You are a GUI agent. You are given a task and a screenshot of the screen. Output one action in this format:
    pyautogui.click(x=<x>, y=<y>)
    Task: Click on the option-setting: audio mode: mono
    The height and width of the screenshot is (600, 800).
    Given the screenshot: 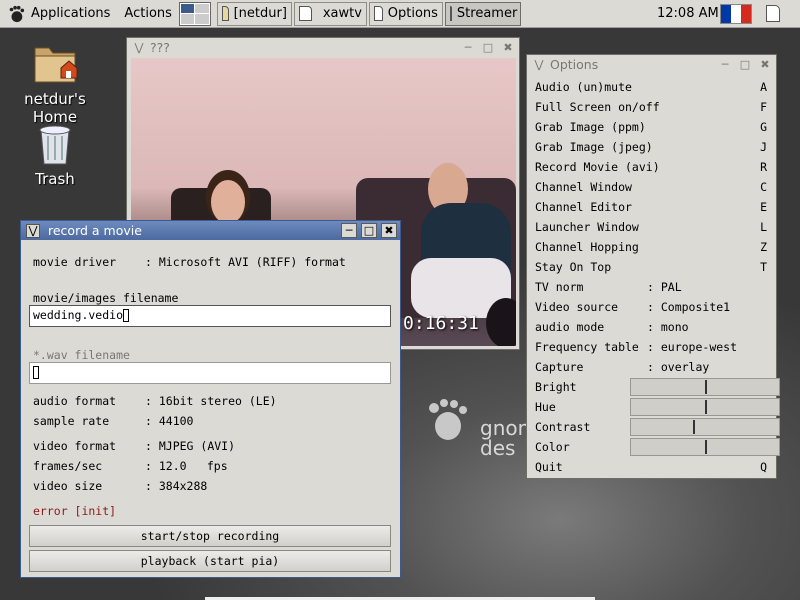 What is the action you would take?
    pyautogui.click(x=651, y=327)
    